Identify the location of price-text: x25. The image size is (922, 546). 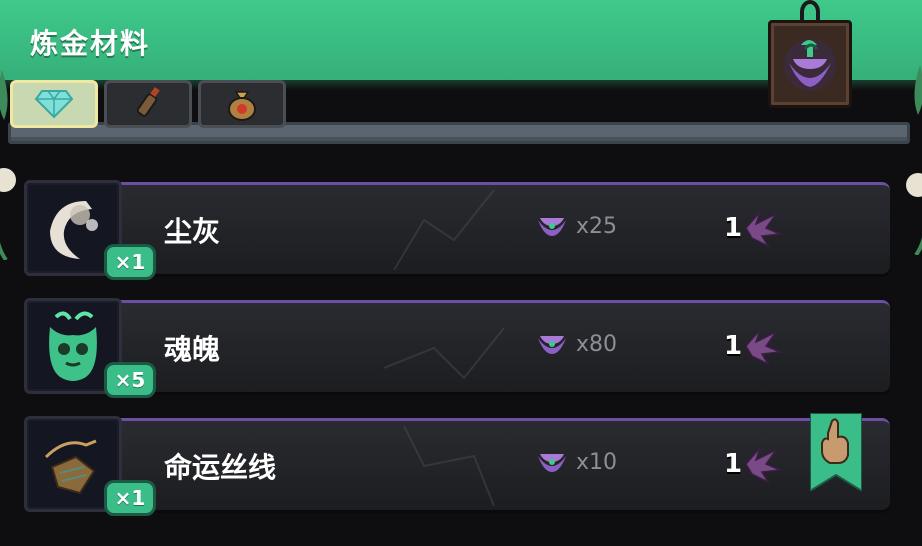
(597, 226).